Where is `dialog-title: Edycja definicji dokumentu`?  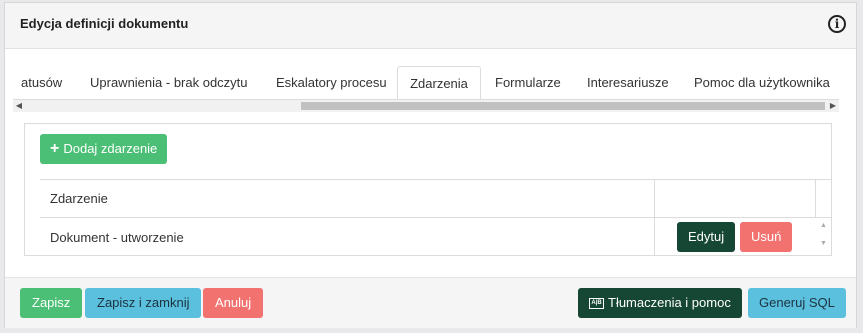
dialog-title: Edycja definicji dokumentu is located at coordinates (104, 23).